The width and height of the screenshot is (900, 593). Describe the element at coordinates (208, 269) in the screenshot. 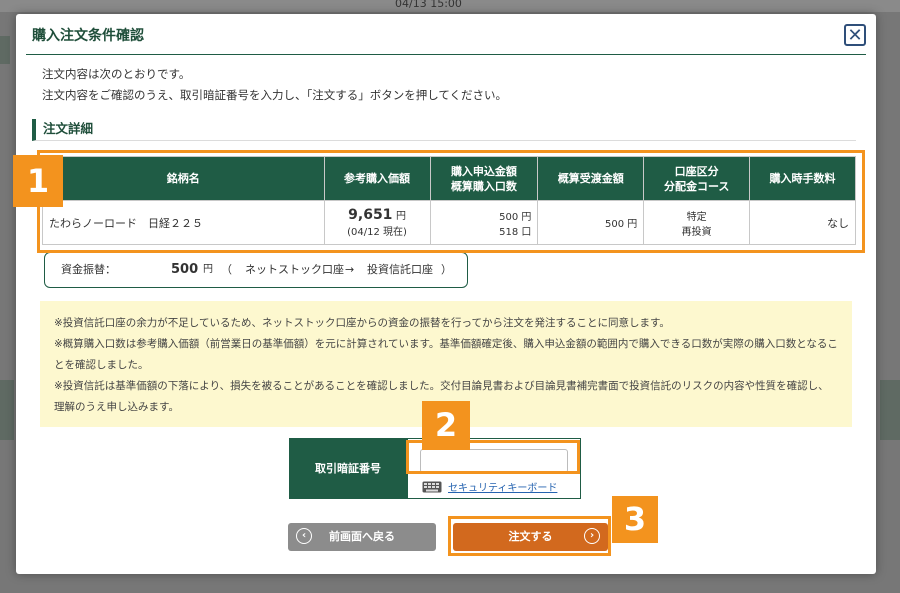

I see `transfer-unit: 円` at that location.